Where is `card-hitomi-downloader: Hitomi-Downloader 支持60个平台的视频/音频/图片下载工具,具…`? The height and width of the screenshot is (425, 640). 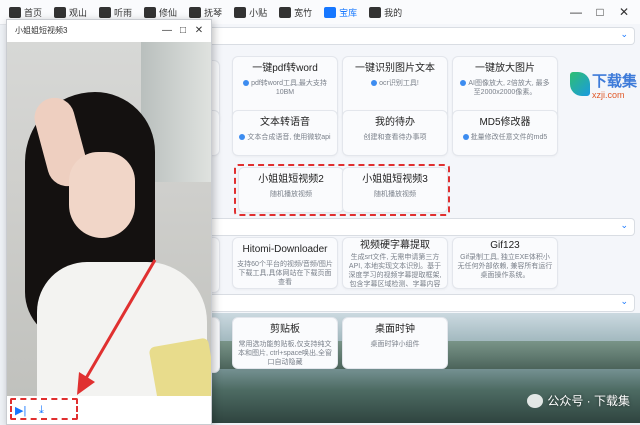 card-hitomi-downloader: Hitomi-Downloader 支持60个平台的视频/音频/图片下载工具,具… is located at coordinates (285, 263).